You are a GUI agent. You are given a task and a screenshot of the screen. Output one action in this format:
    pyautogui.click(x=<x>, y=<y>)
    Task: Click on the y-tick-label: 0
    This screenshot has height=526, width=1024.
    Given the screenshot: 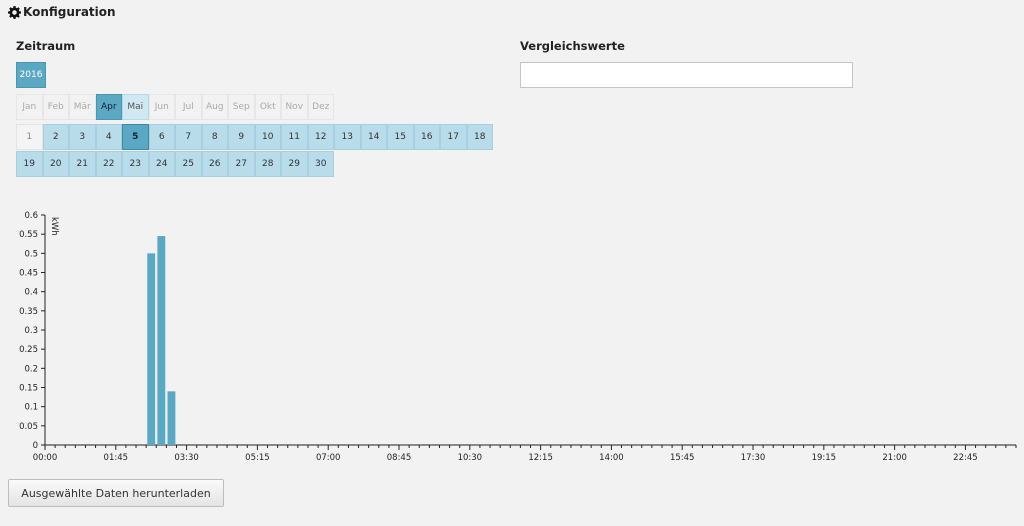 What is the action you would take?
    pyautogui.click(x=35, y=446)
    